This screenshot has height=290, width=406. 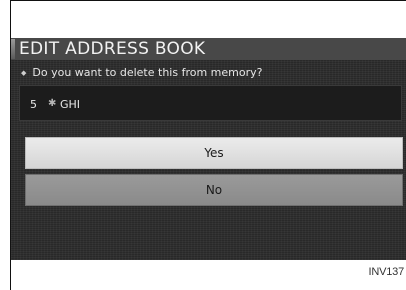 I want to click on address-entry-row: 5 ✱ GHI, so click(x=210, y=103).